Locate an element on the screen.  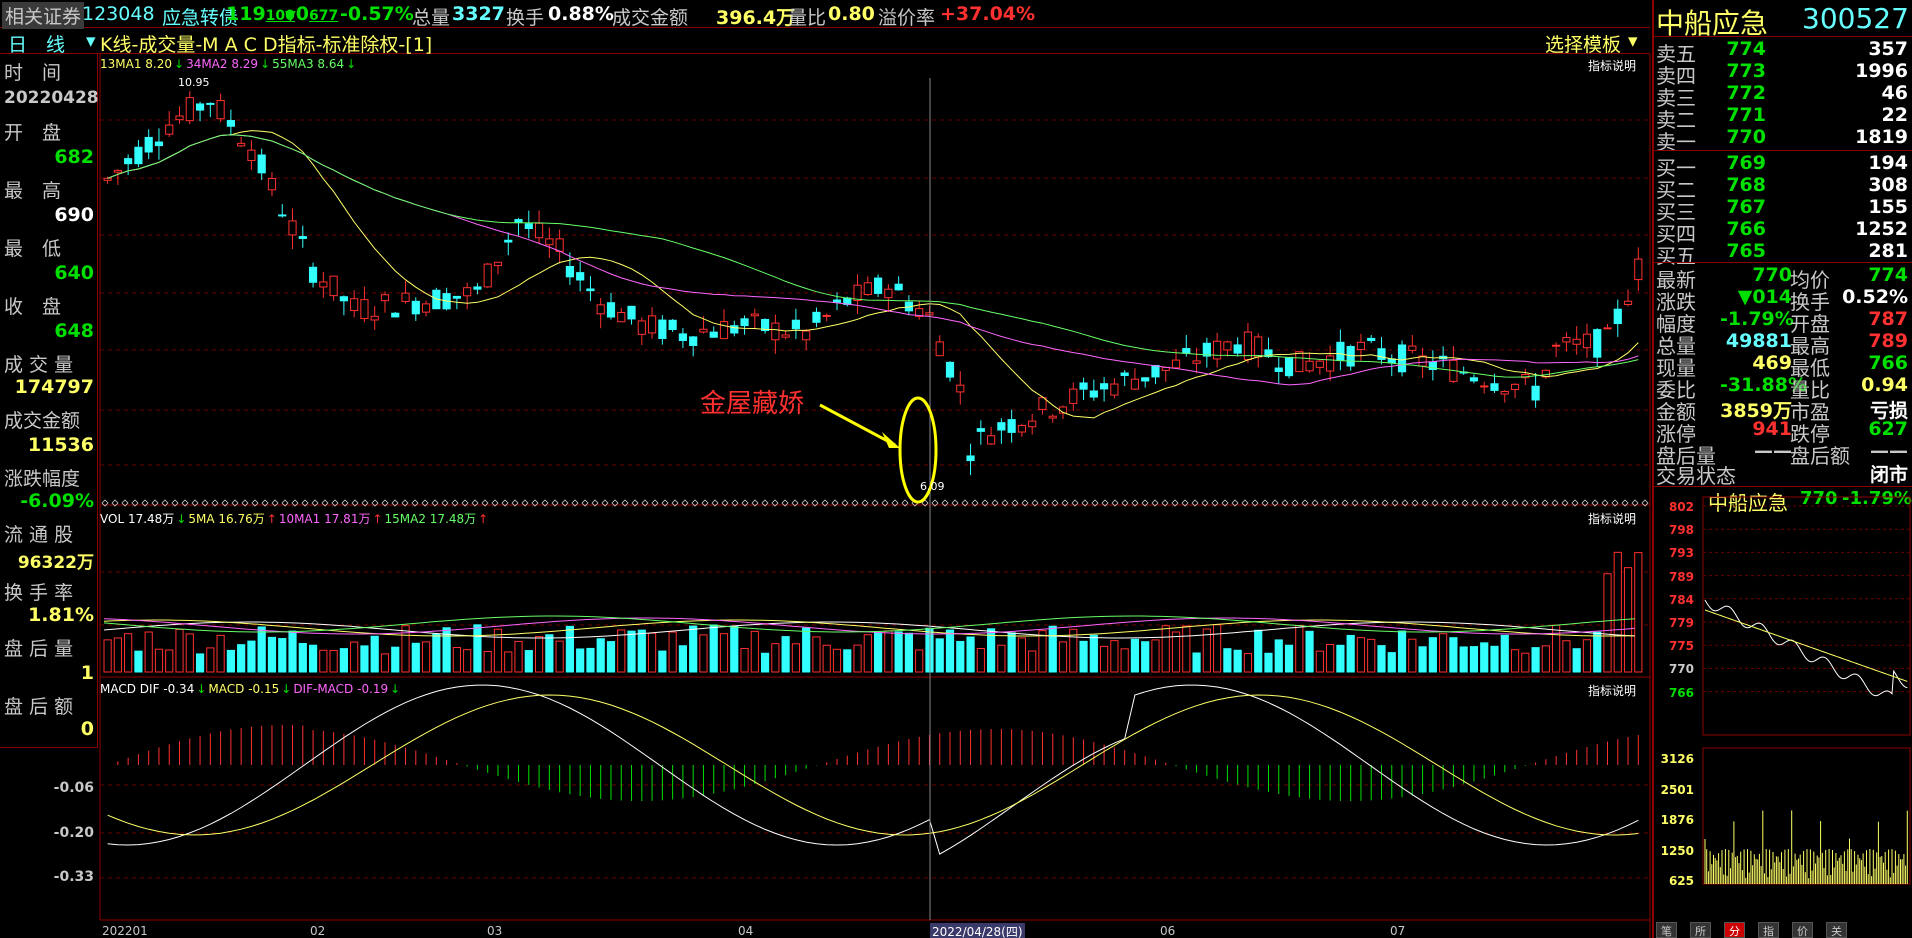
x-axis-label: 04 is located at coordinates (746, 931).